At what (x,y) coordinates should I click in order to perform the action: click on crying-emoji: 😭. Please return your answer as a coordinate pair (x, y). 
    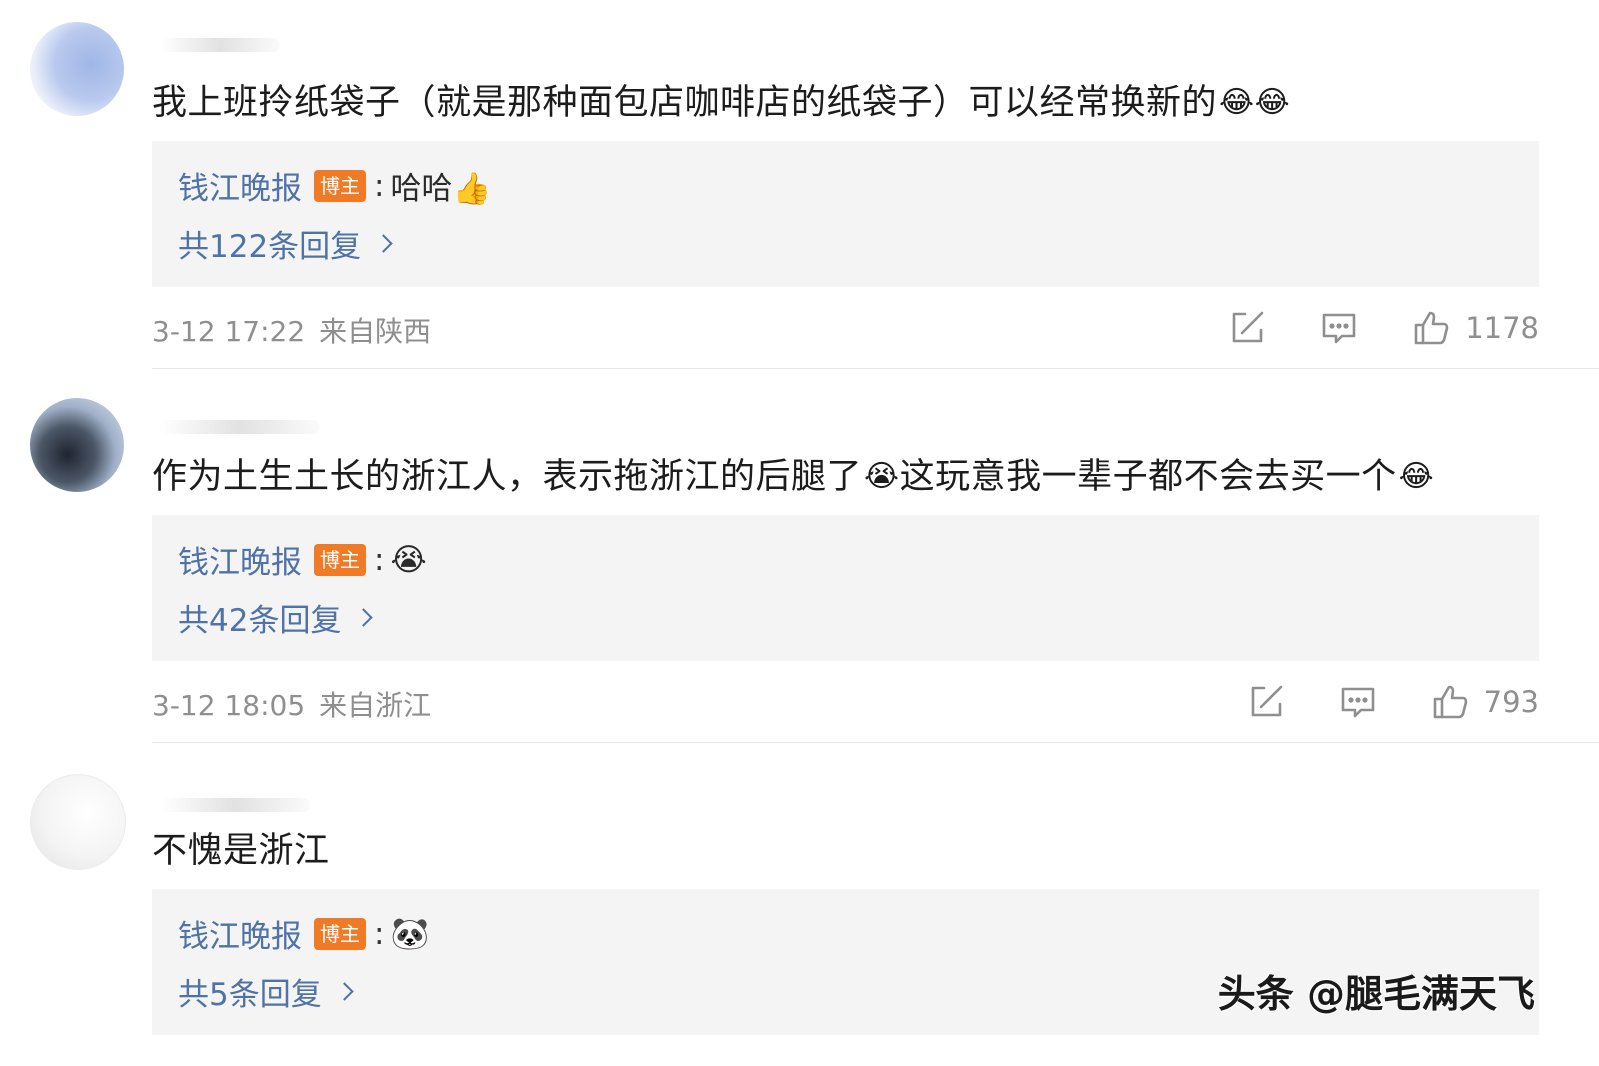
    Looking at the image, I should click on (882, 476).